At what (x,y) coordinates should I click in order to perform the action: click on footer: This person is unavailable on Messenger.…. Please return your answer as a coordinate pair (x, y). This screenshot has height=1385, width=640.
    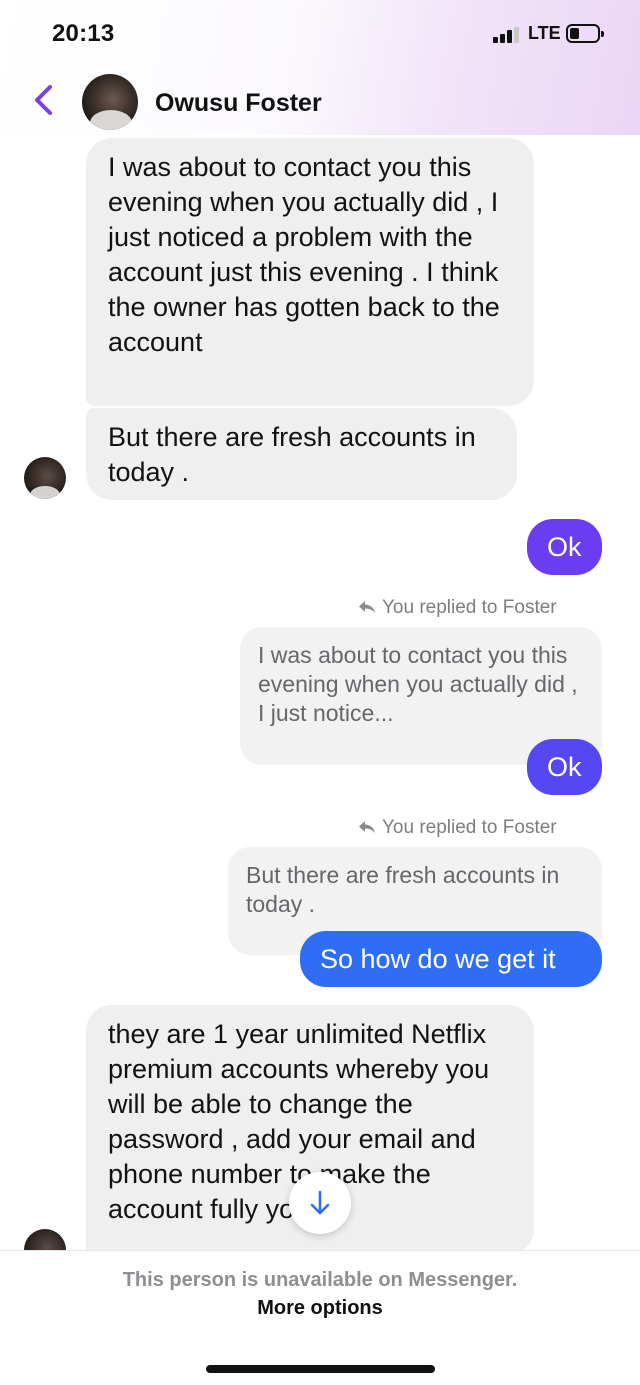
    Looking at the image, I should click on (320, 1317).